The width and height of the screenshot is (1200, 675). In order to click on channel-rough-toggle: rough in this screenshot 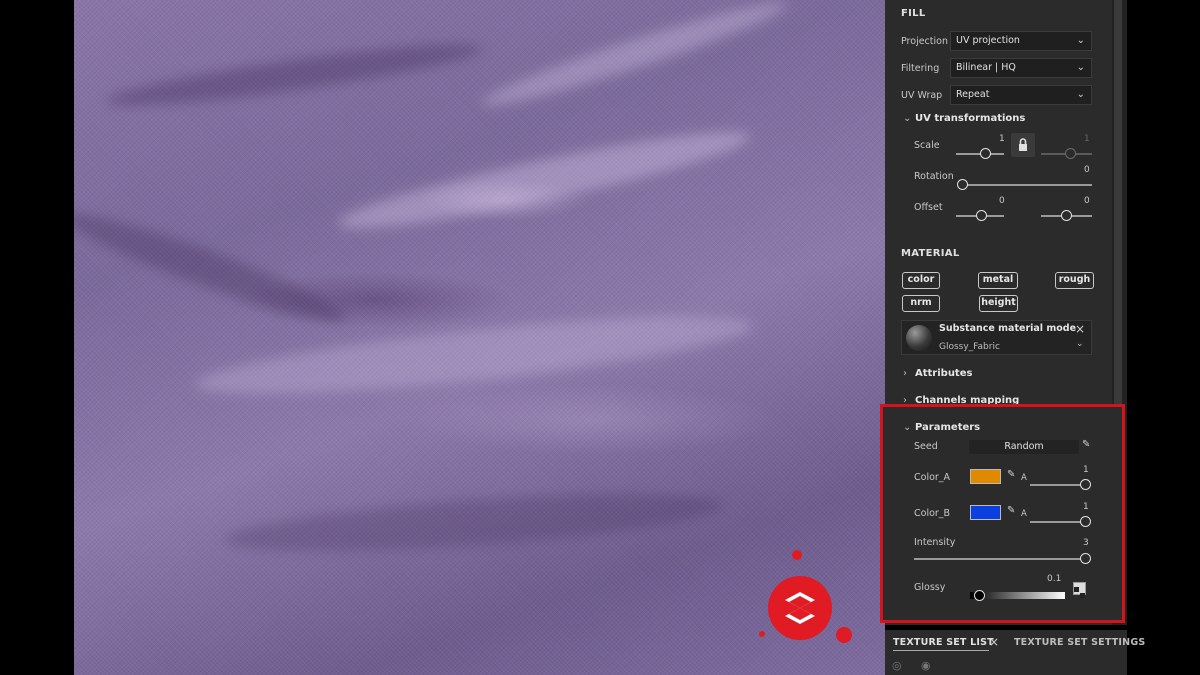, I will do `click(1074, 280)`.